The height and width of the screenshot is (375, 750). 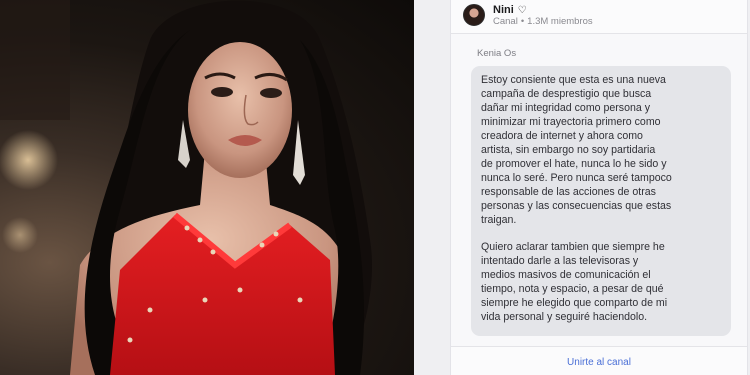 I want to click on channel-name: Nini ♡, so click(x=510, y=10).